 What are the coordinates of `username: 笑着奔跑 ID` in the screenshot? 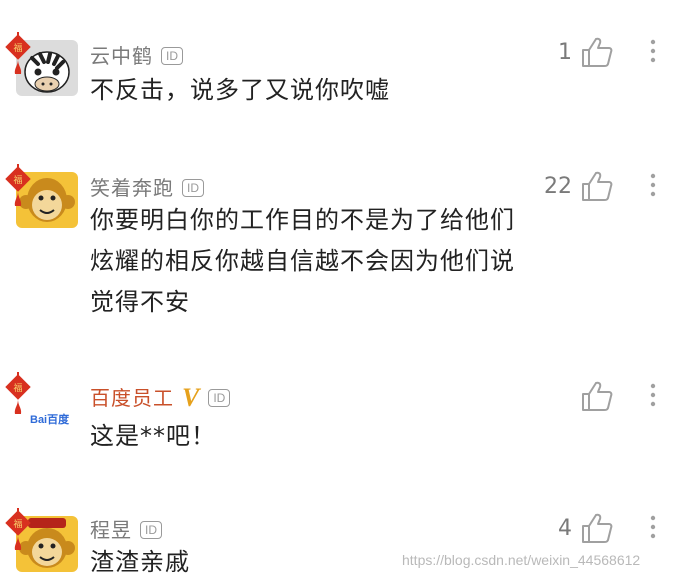 It's located at (147, 186).